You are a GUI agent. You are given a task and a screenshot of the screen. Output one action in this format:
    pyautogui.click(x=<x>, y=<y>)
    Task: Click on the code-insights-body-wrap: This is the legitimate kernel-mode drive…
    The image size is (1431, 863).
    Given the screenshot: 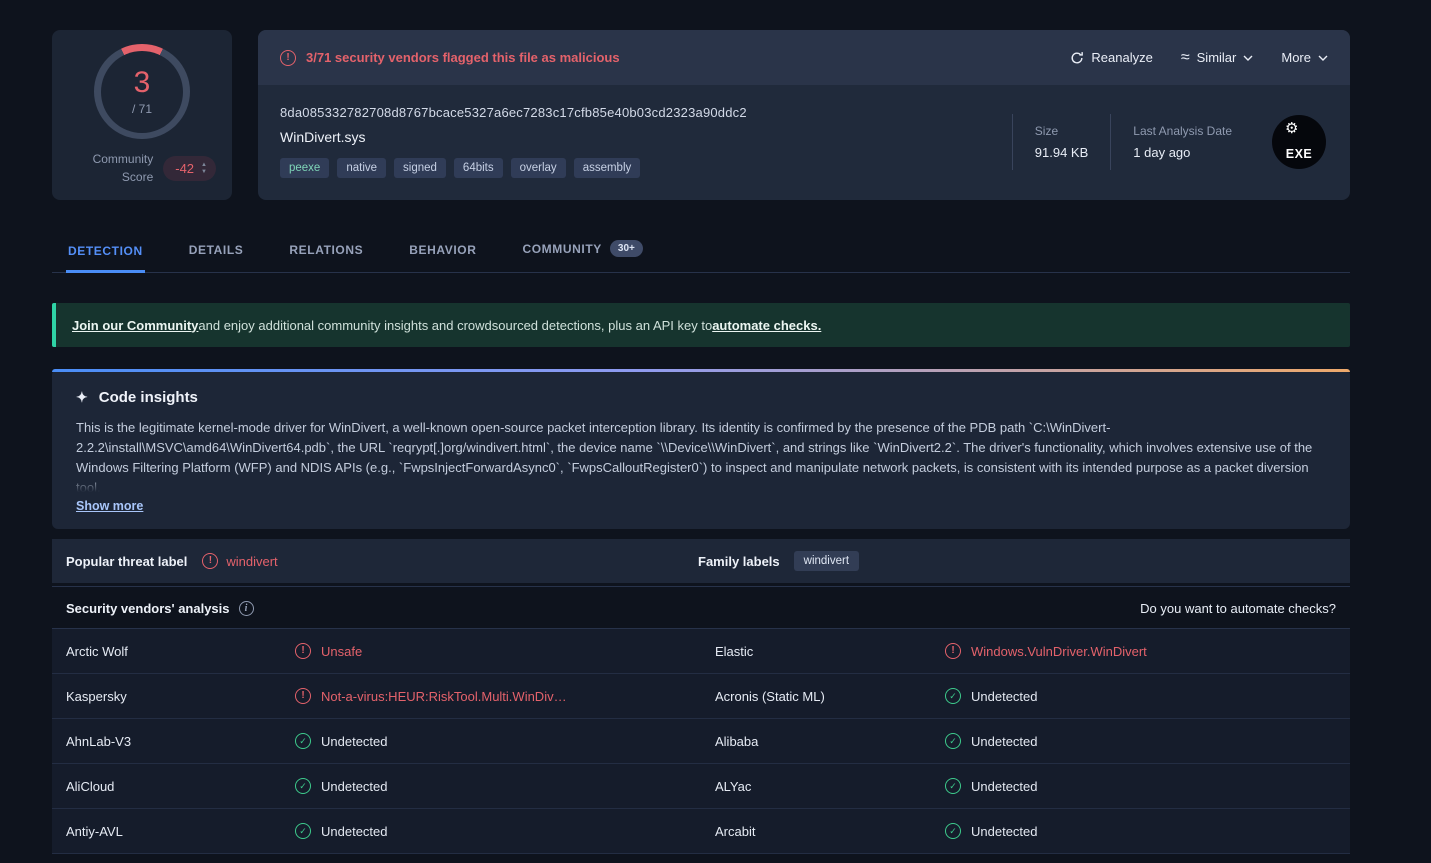 What is the action you would take?
    pyautogui.click(x=701, y=455)
    